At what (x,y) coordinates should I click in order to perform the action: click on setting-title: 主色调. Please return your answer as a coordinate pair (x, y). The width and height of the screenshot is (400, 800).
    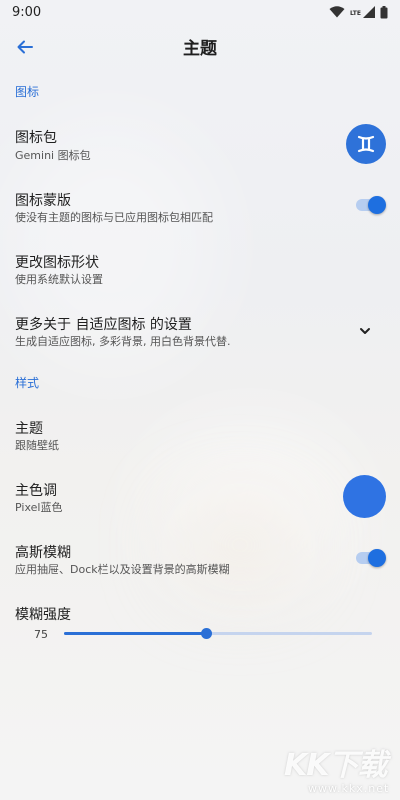
    Looking at the image, I should click on (36, 491).